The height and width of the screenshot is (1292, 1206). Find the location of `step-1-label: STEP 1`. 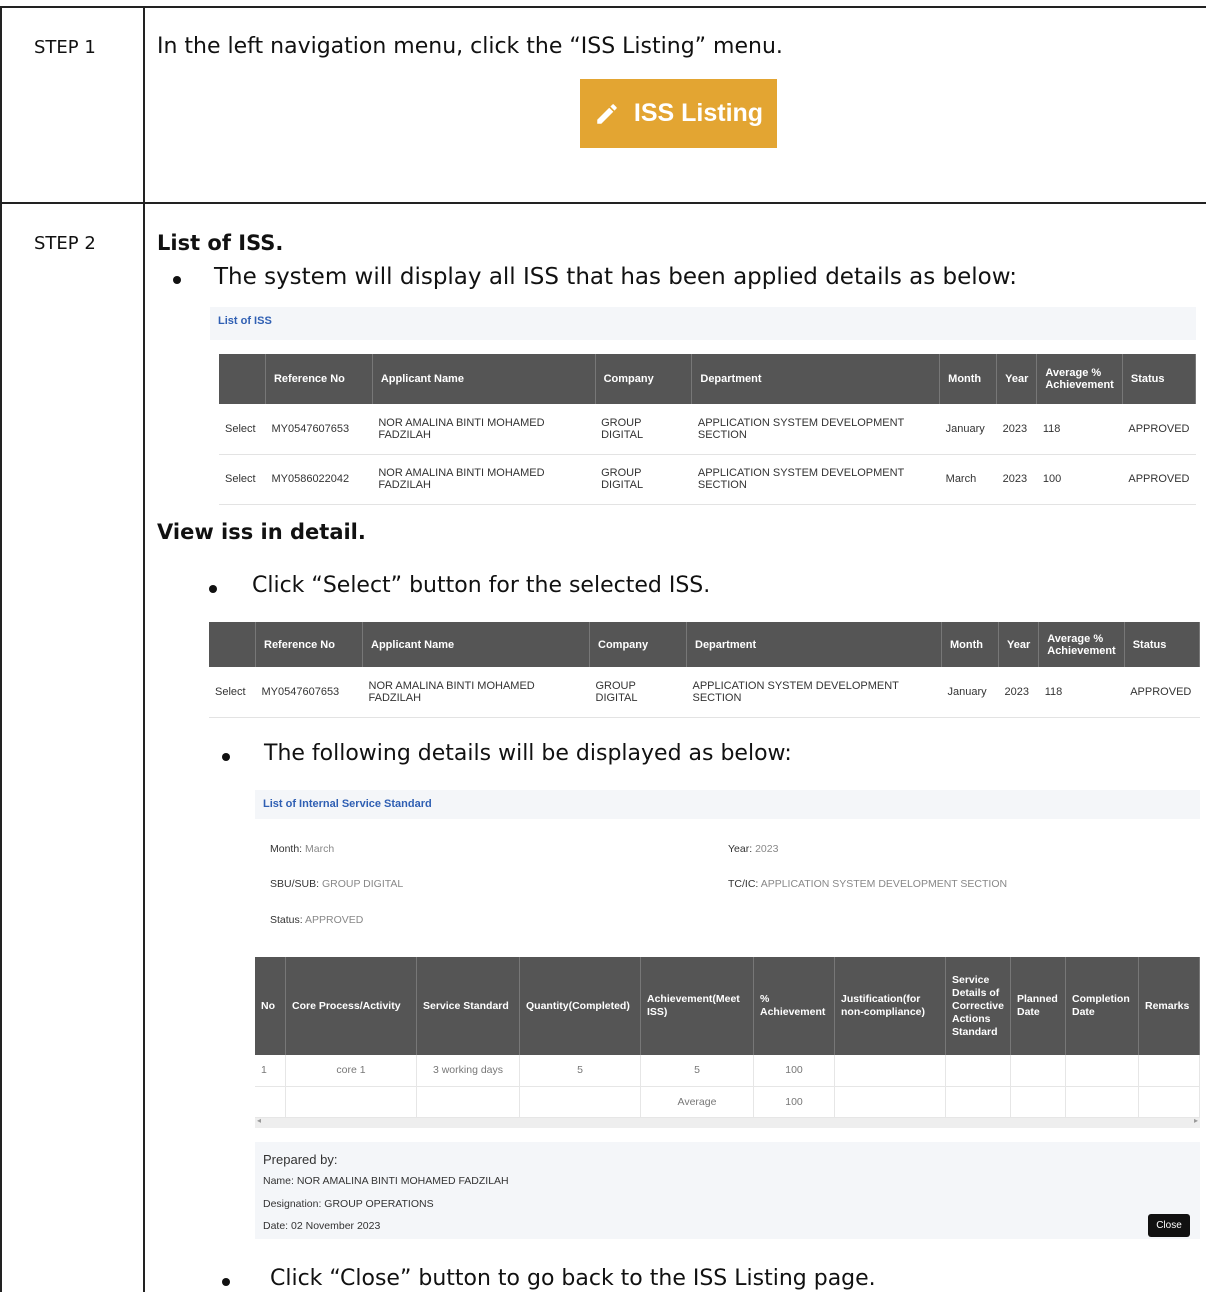

step-1-label: STEP 1 is located at coordinates (65, 47).